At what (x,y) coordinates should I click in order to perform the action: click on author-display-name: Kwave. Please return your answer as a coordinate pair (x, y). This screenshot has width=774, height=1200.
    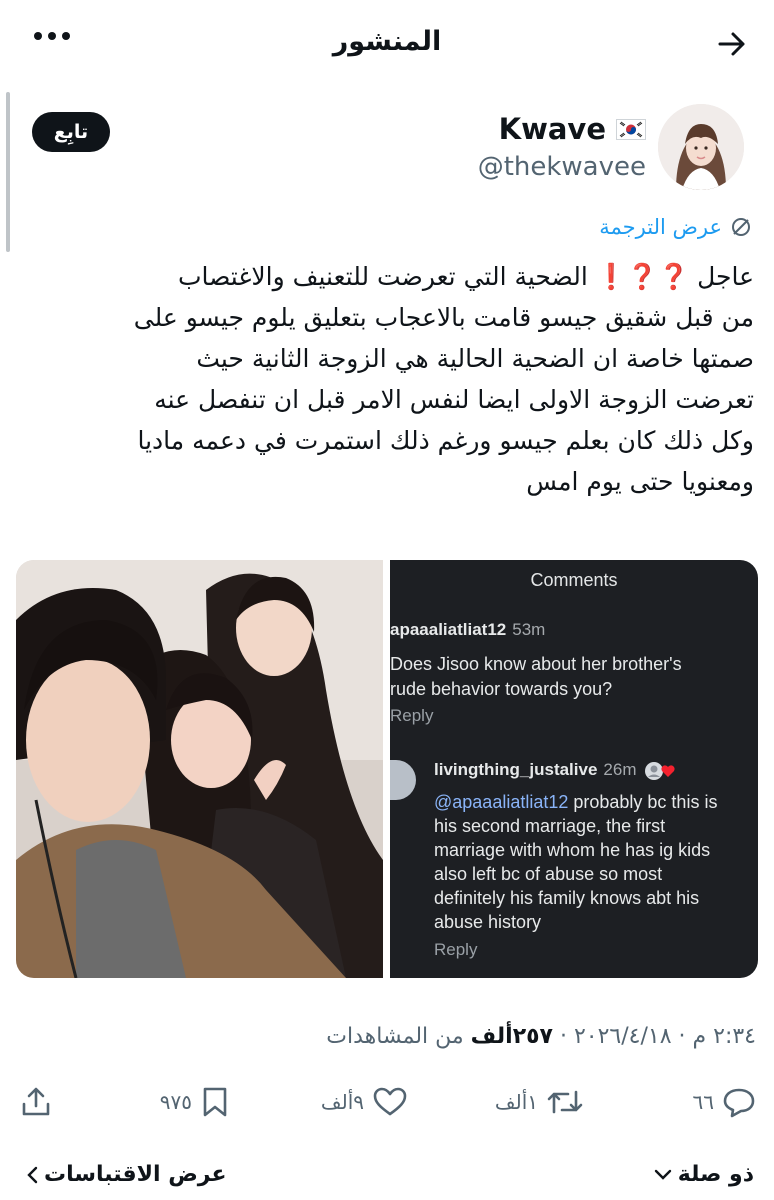
    Looking at the image, I should click on (552, 129).